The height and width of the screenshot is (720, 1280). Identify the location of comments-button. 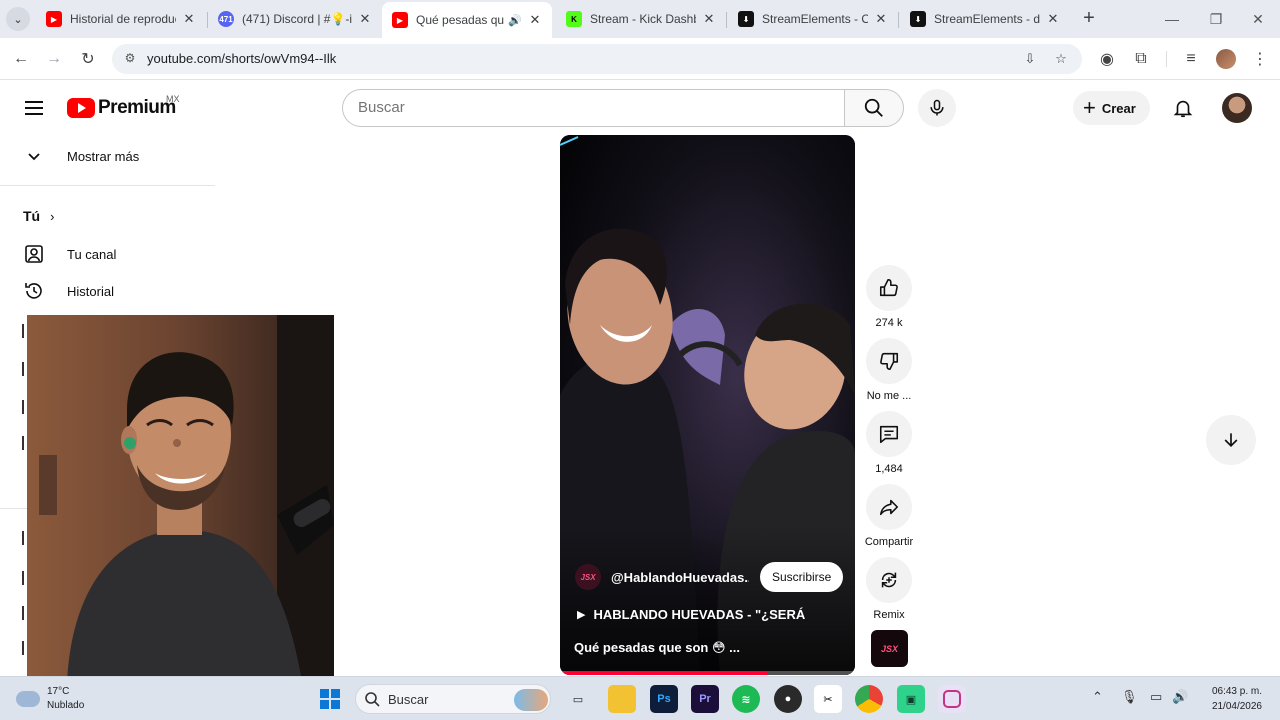
(889, 434).